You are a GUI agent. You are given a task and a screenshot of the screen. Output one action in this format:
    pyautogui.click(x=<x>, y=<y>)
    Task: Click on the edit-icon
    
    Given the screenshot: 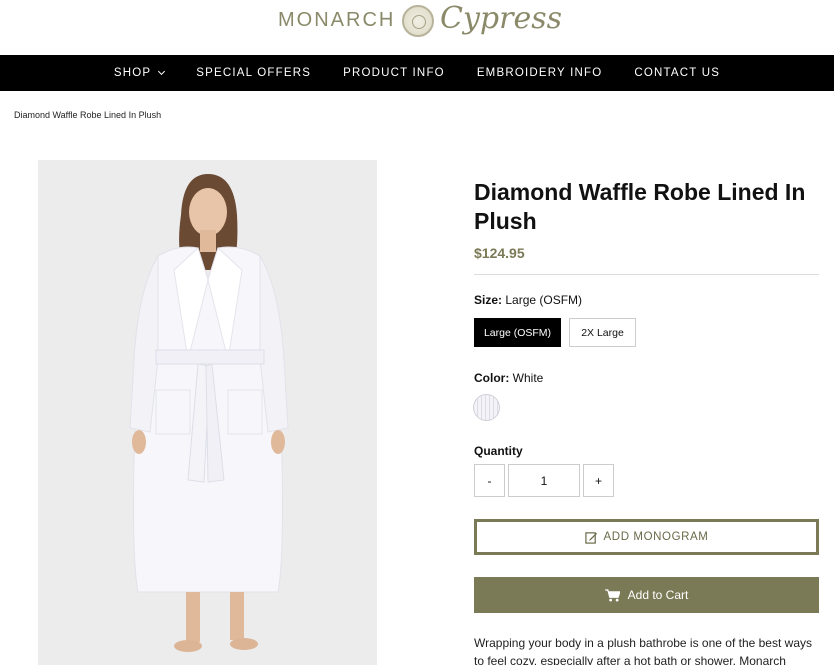 What is the action you would take?
    pyautogui.click(x=590, y=537)
    